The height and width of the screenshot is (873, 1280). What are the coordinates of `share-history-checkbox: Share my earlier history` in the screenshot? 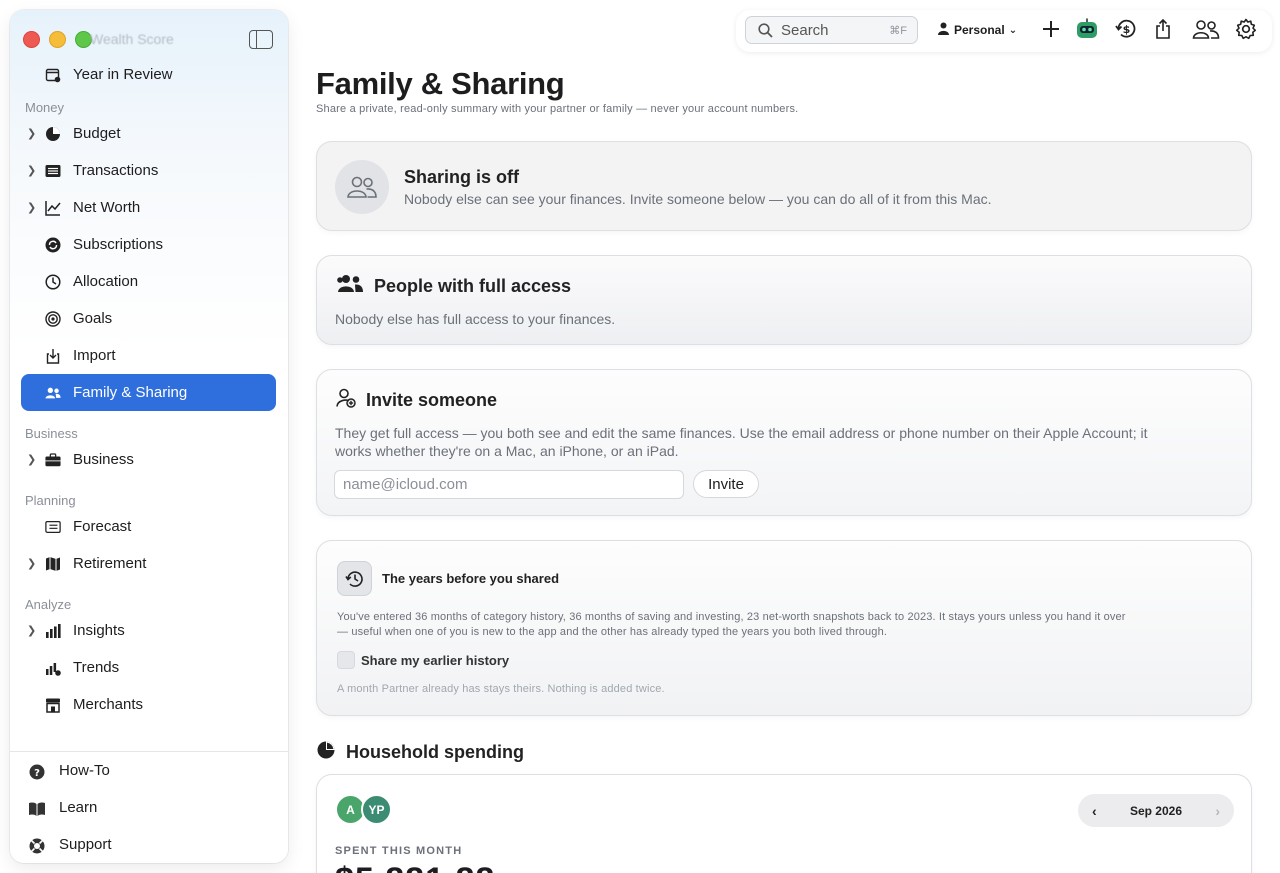 It's located at (423, 660).